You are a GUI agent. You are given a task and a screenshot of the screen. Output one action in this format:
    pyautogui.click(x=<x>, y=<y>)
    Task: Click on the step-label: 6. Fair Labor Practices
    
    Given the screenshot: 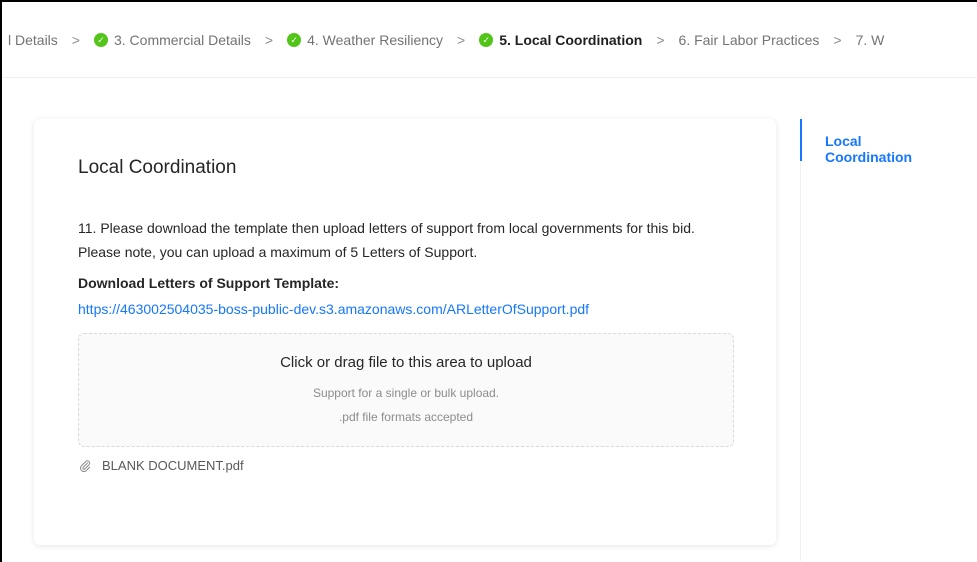 What is the action you would take?
    pyautogui.click(x=749, y=39)
    